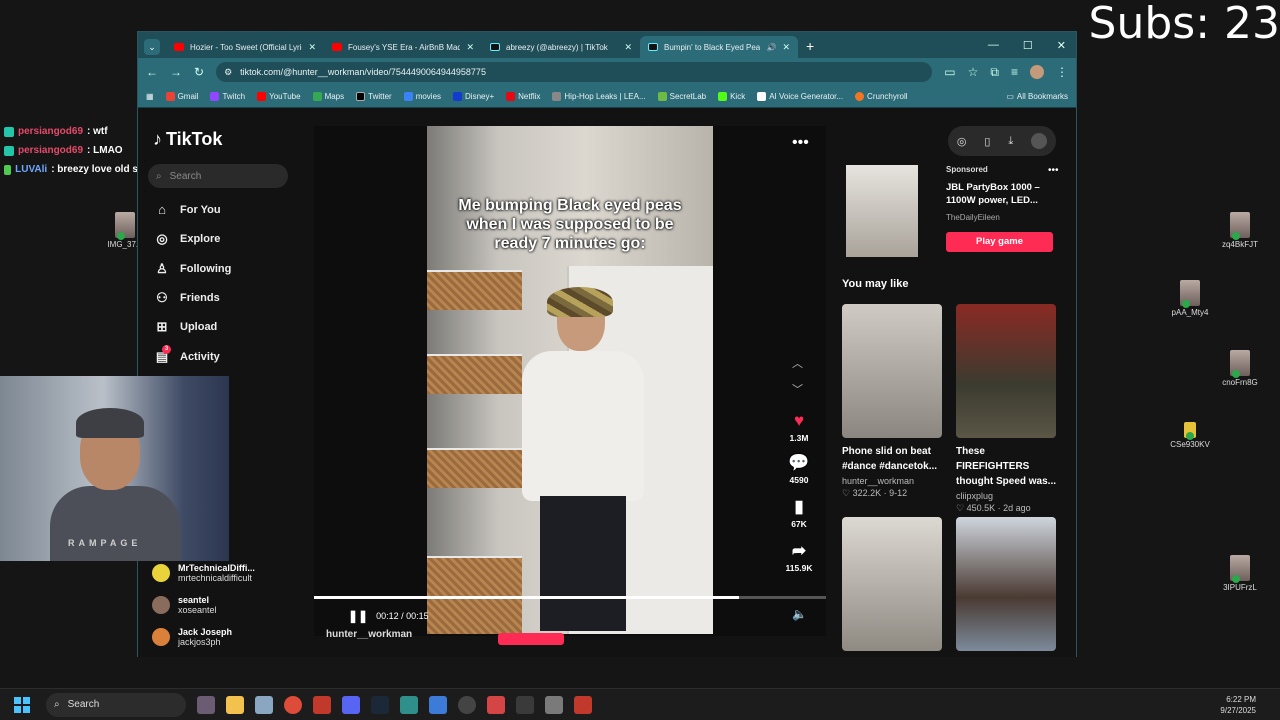  What do you see at coordinates (1039, 141) in the screenshot?
I see `profile-icon` at bounding box center [1039, 141].